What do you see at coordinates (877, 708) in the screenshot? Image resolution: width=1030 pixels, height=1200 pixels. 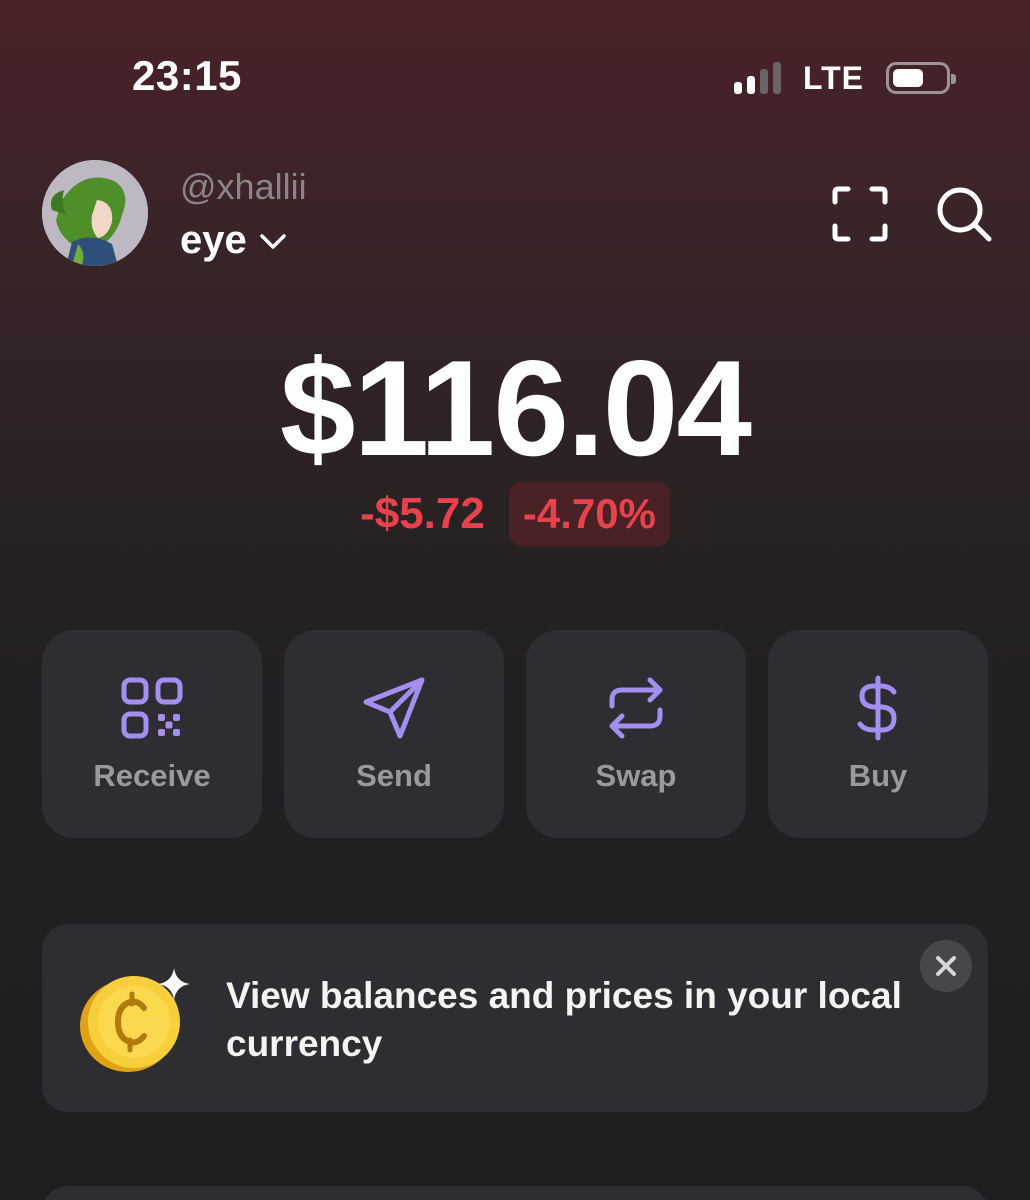 I see `dollar-icon` at bounding box center [877, 708].